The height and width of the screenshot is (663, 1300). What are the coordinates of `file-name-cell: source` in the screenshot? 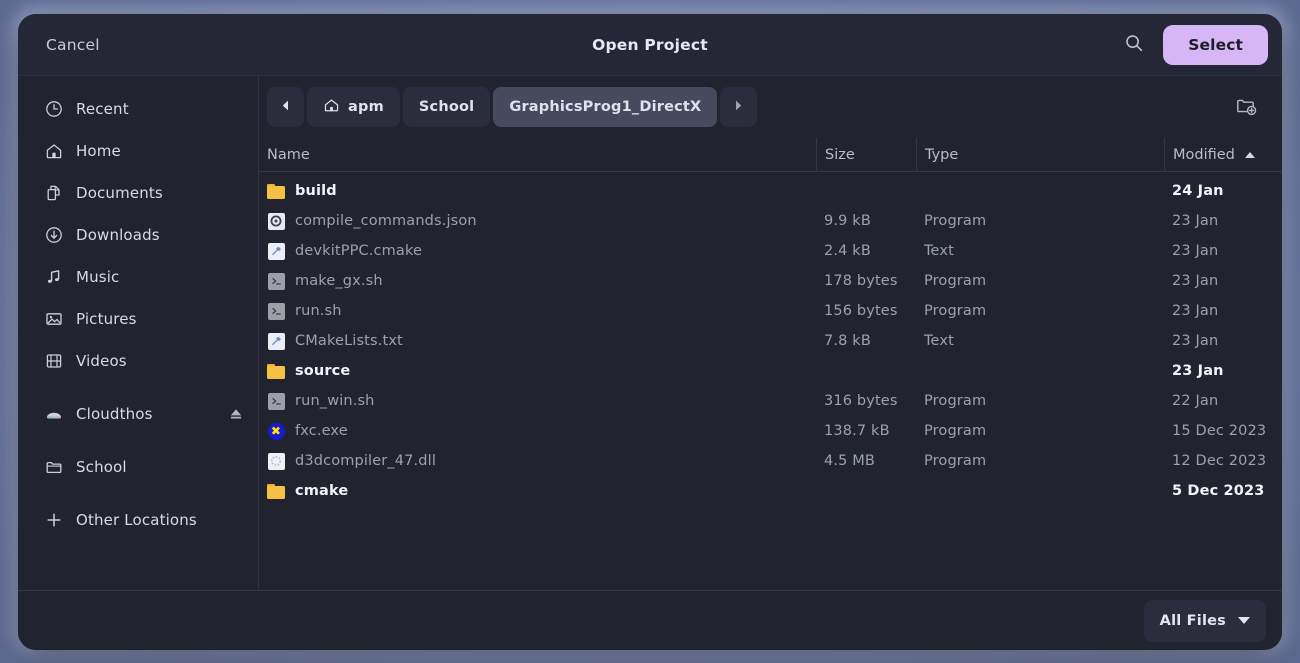 It's located at (537, 371).